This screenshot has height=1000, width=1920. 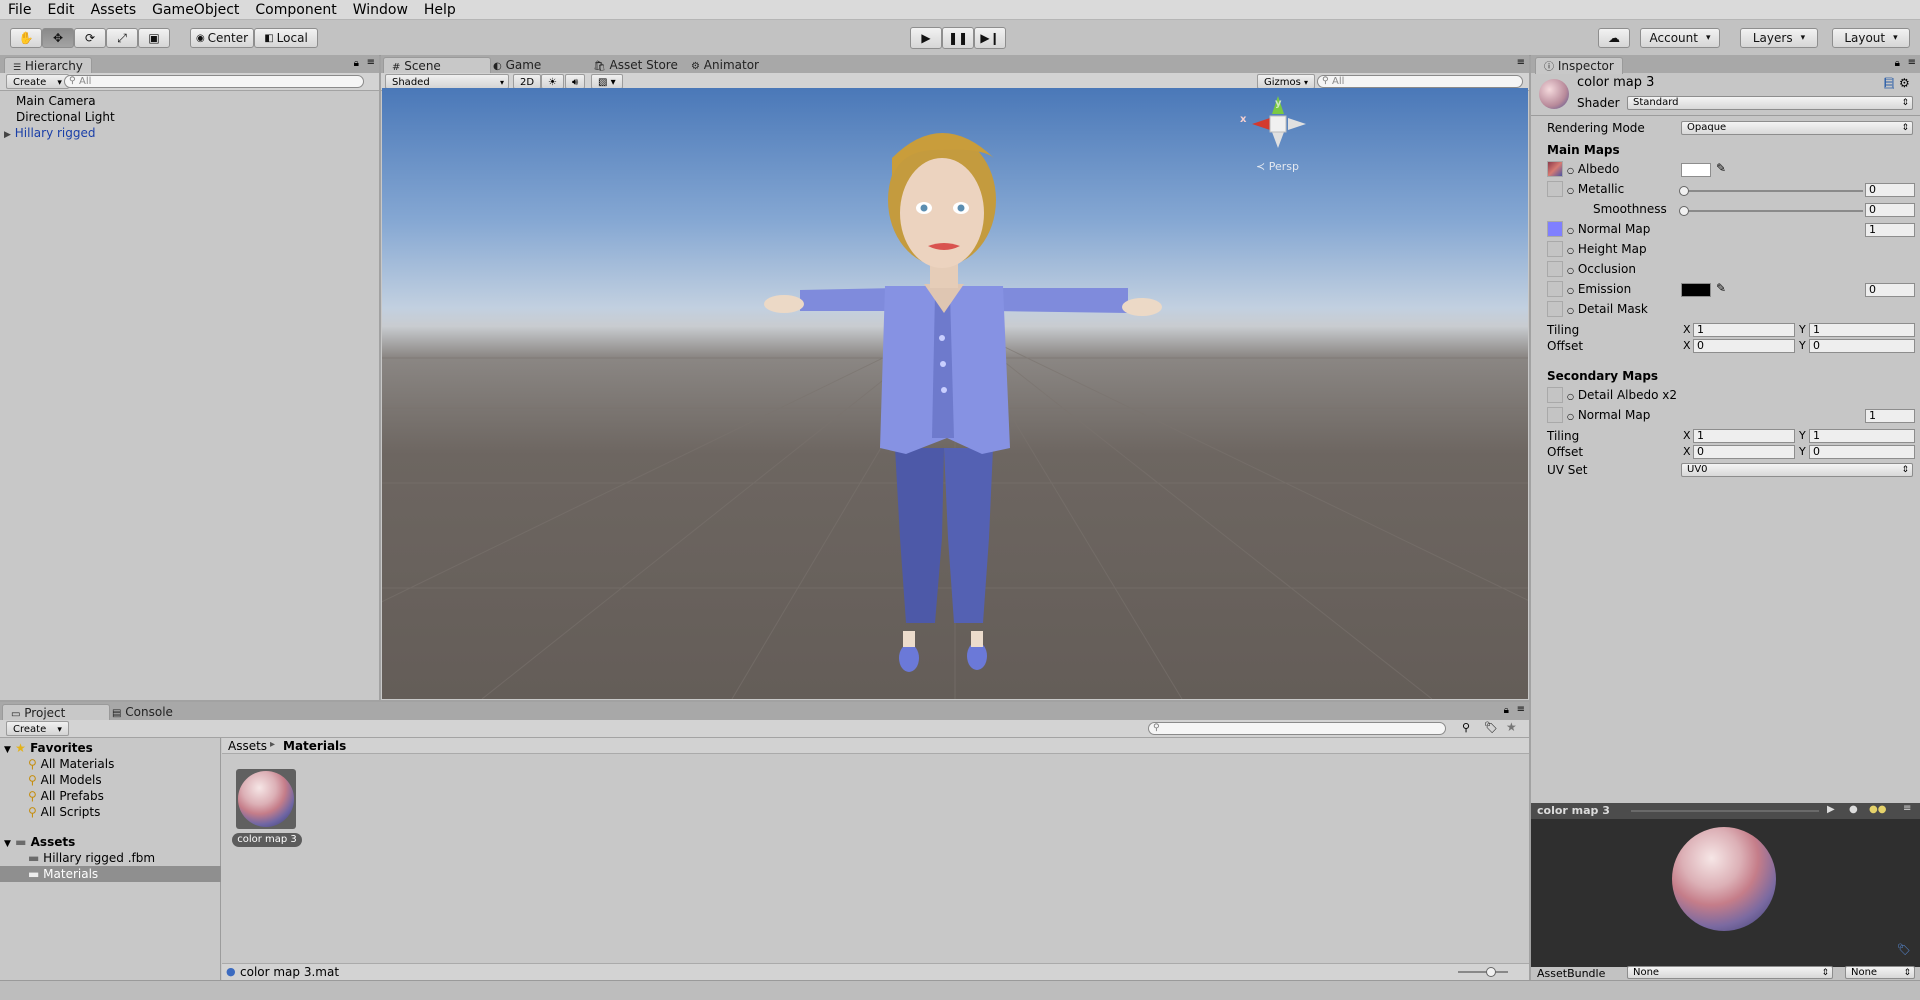 I want to click on hierarchy-item-main-camera: Main Camera, so click(x=56, y=101).